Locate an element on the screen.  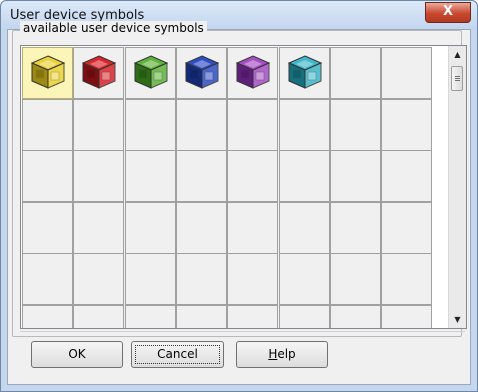
close-icon: X is located at coordinates (448, 11).